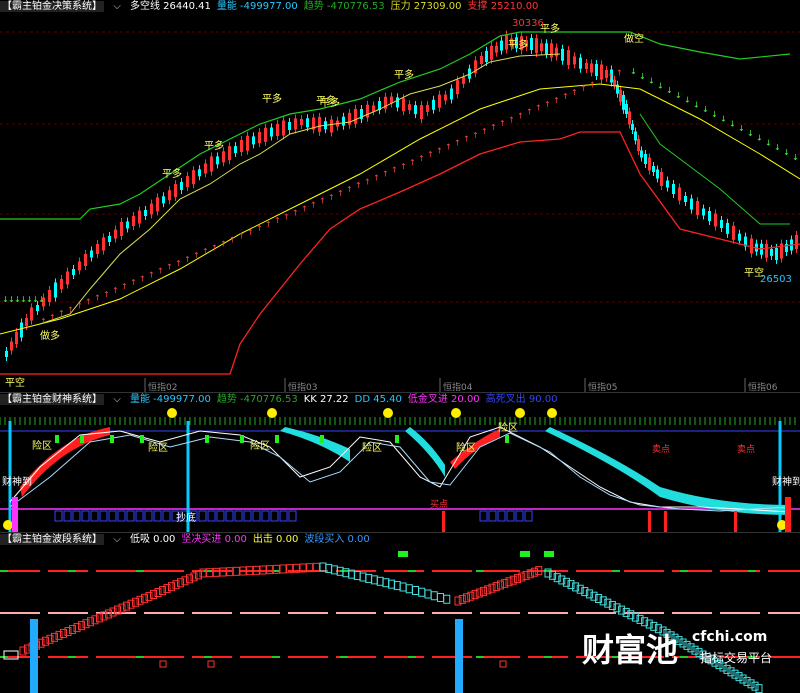 Image resolution: width=800 pixels, height=693 pixels. I want to click on wealth-indicator-item: KK 27.22, so click(326, 399).